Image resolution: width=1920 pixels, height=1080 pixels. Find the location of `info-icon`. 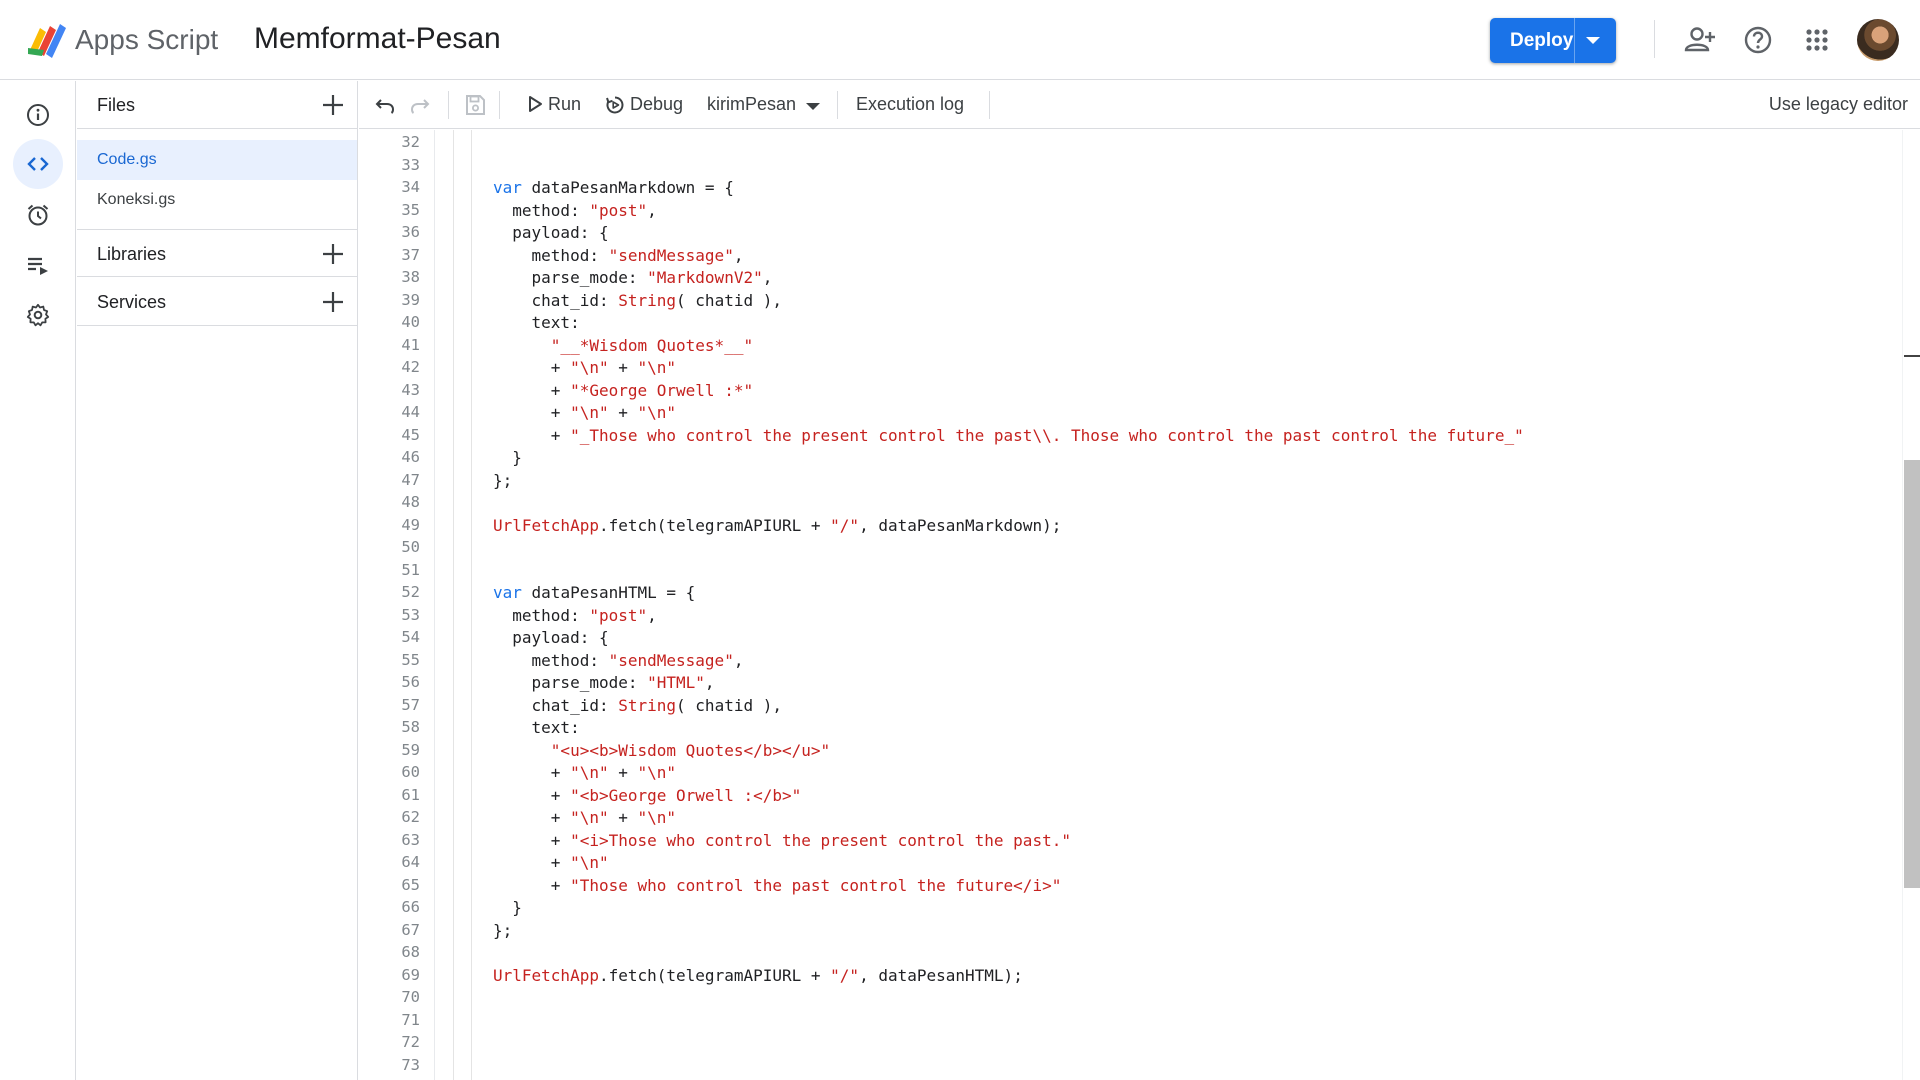

info-icon is located at coordinates (38, 115).